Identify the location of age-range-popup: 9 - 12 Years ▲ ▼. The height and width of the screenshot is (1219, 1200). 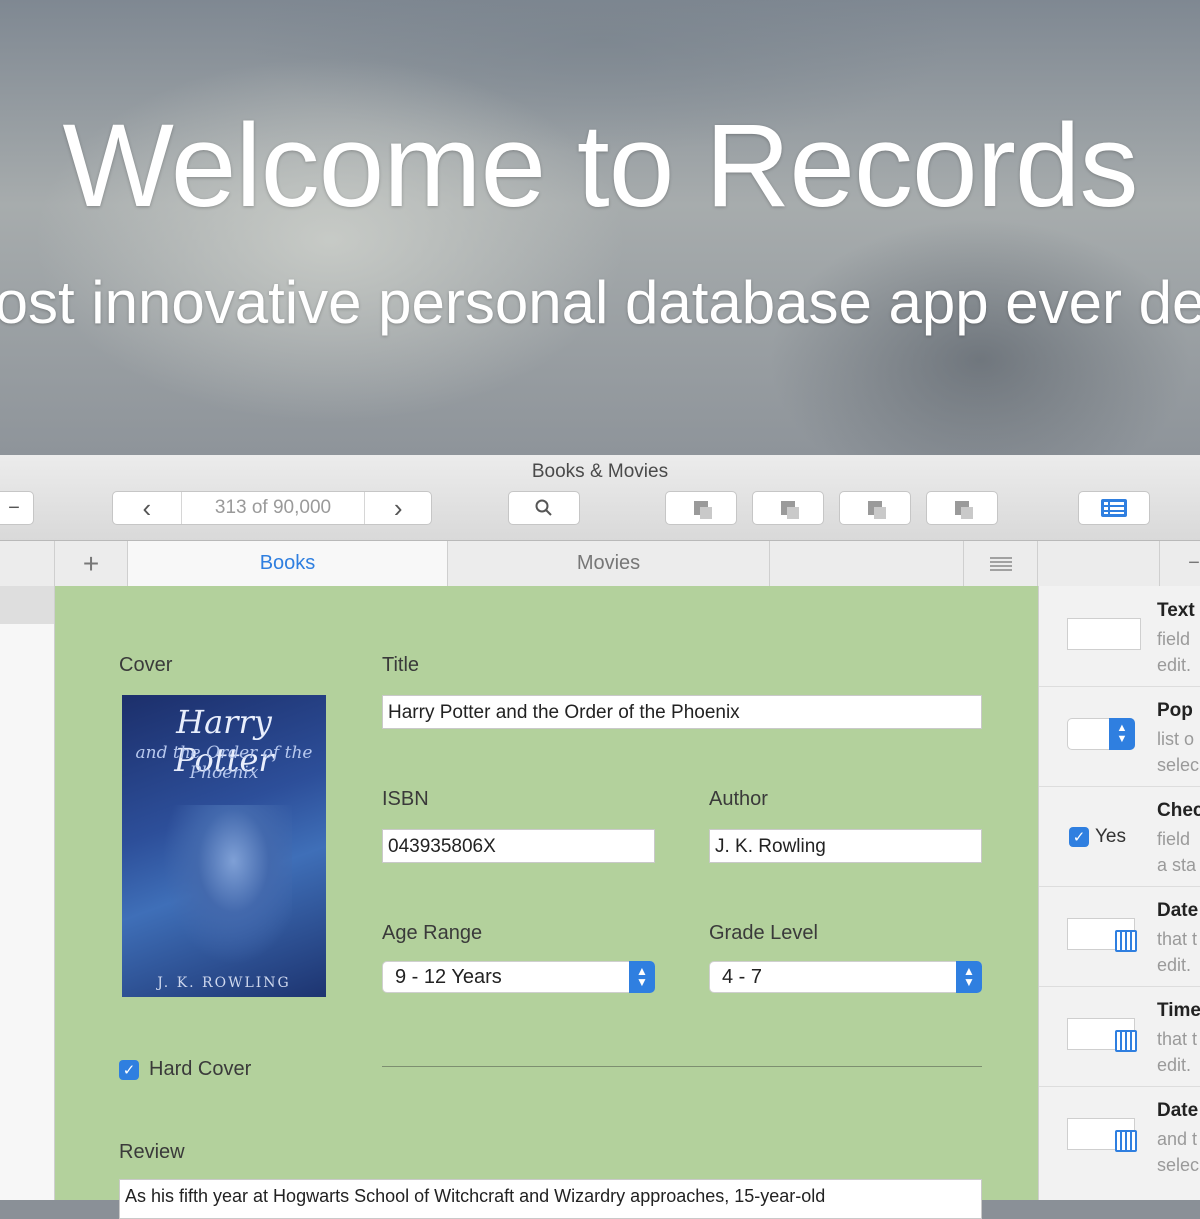
(518, 977).